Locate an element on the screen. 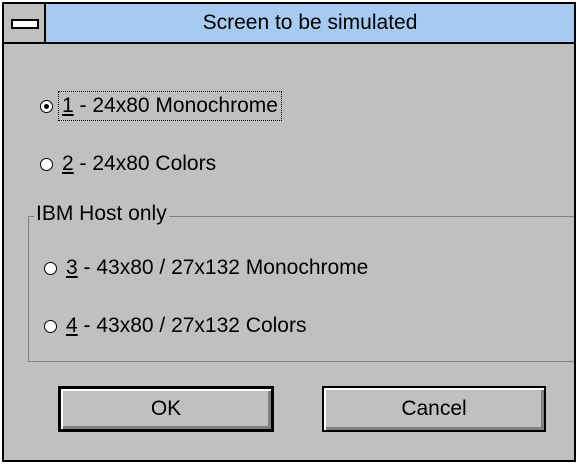 The width and height of the screenshot is (578, 464). group-label: IBM Host only is located at coordinates (101, 214).